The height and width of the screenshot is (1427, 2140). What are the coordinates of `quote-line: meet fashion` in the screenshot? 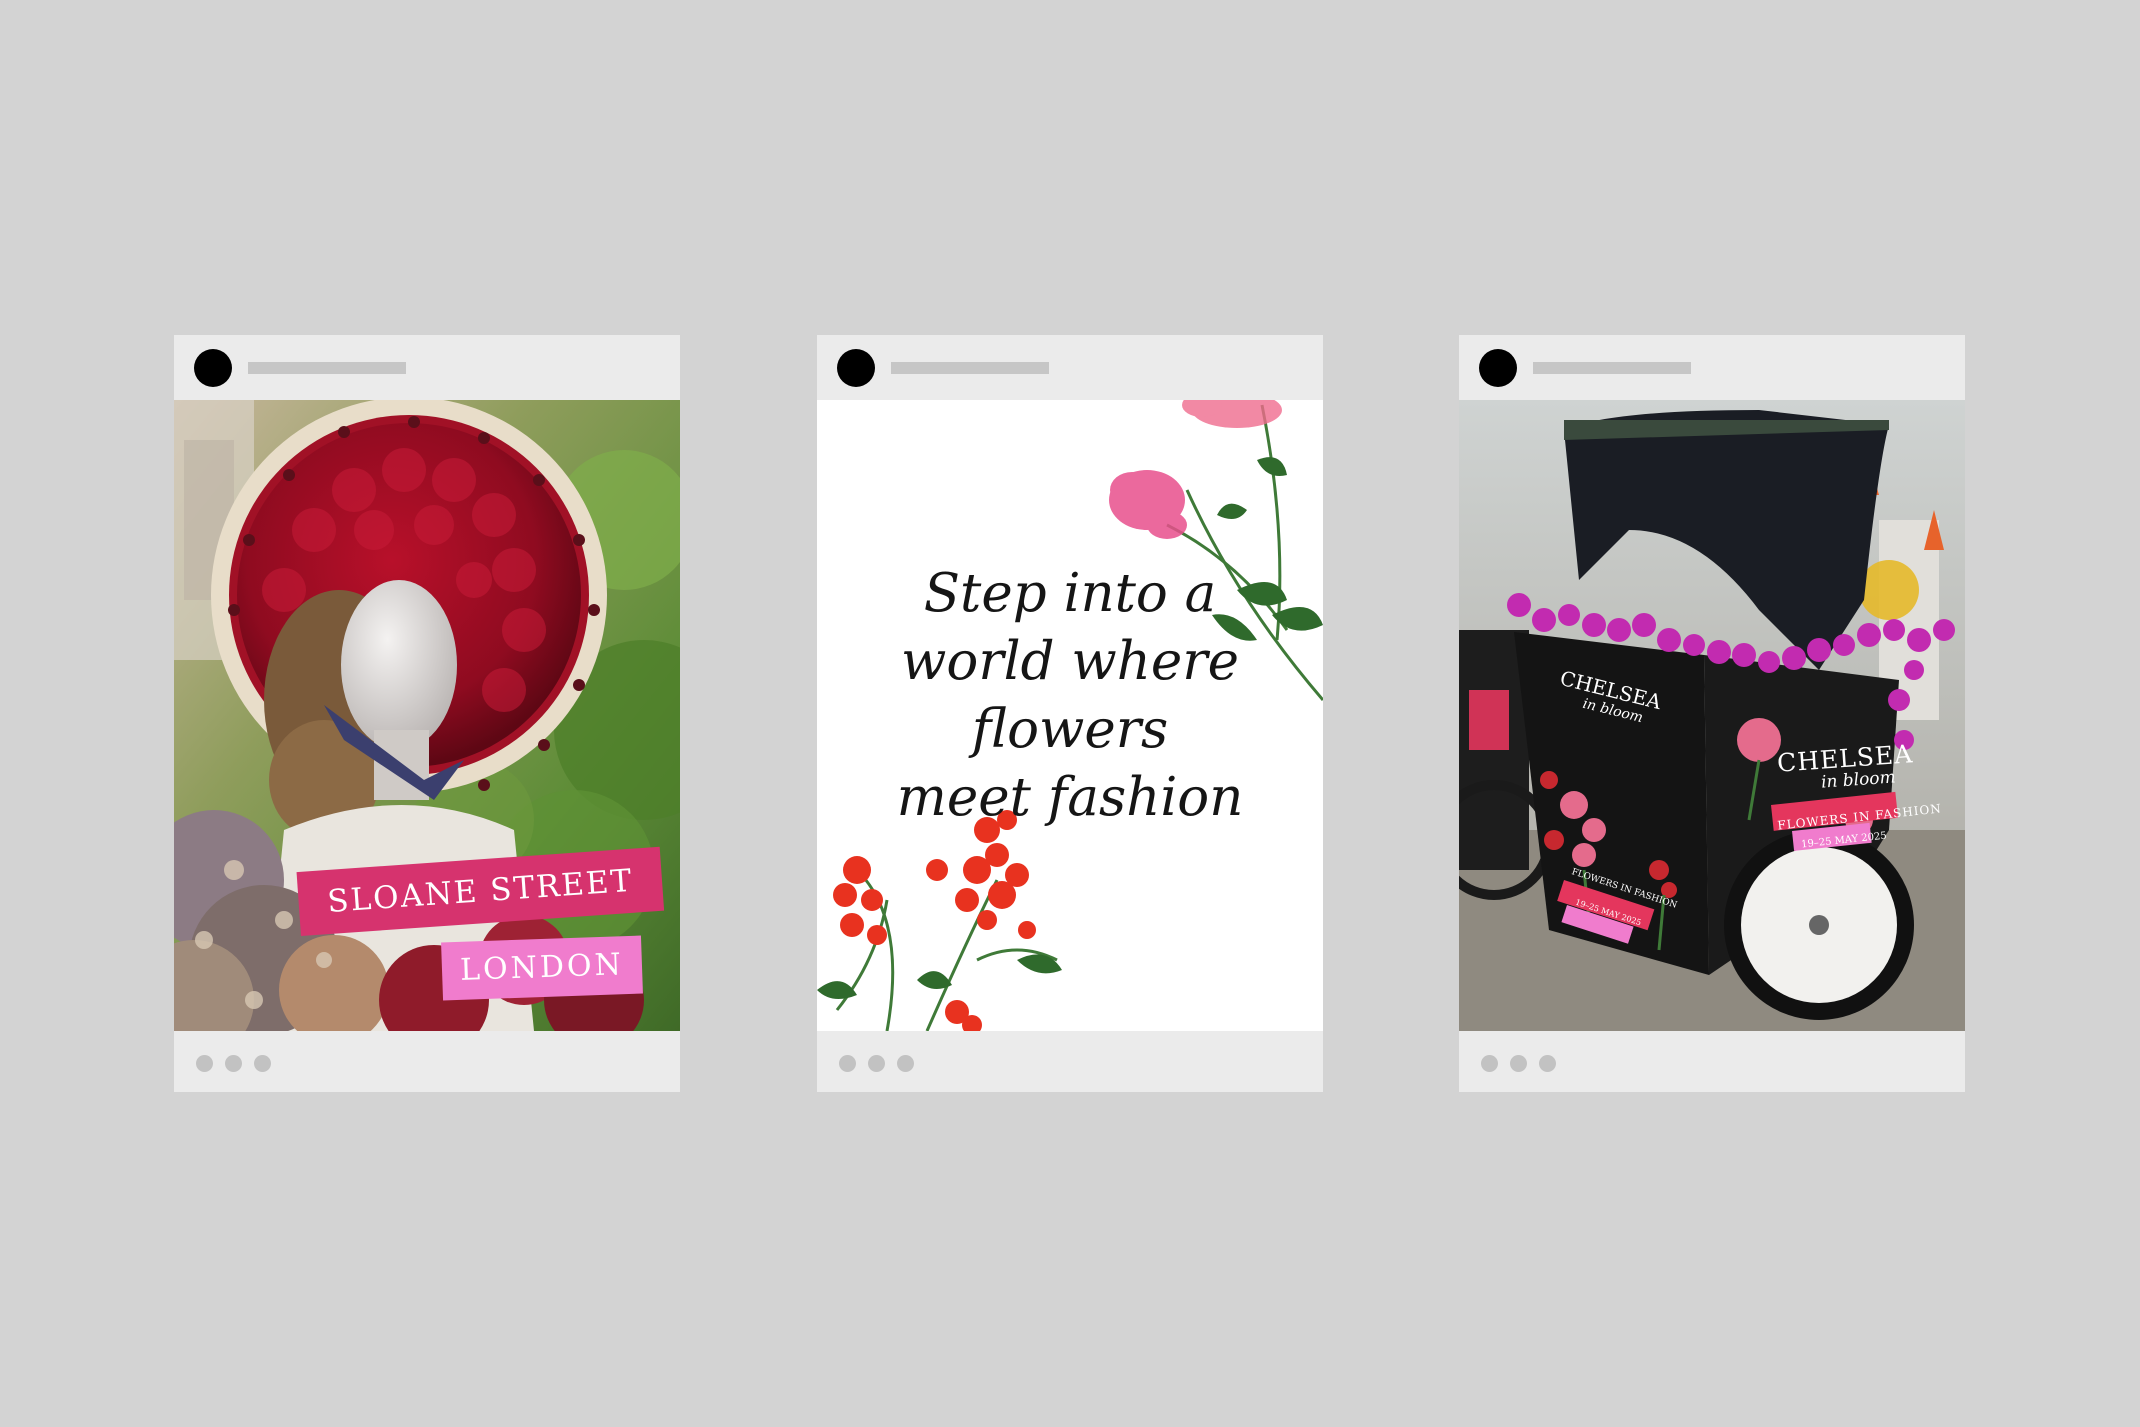 It's located at (1070, 797).